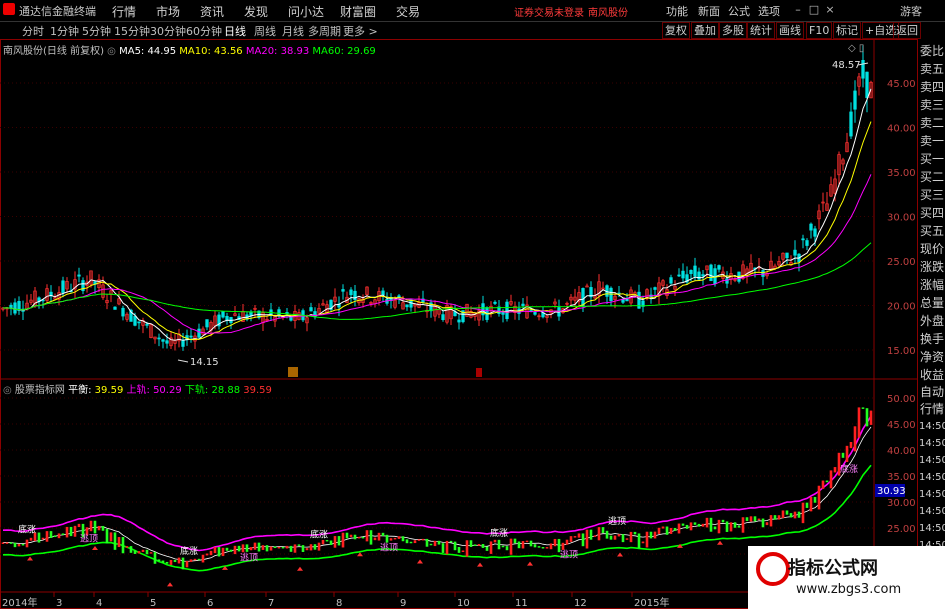 The width and height of the screenshot is (945, 609). I want to click on chart-options-icon: ◇ ▯, so click(856, 48).